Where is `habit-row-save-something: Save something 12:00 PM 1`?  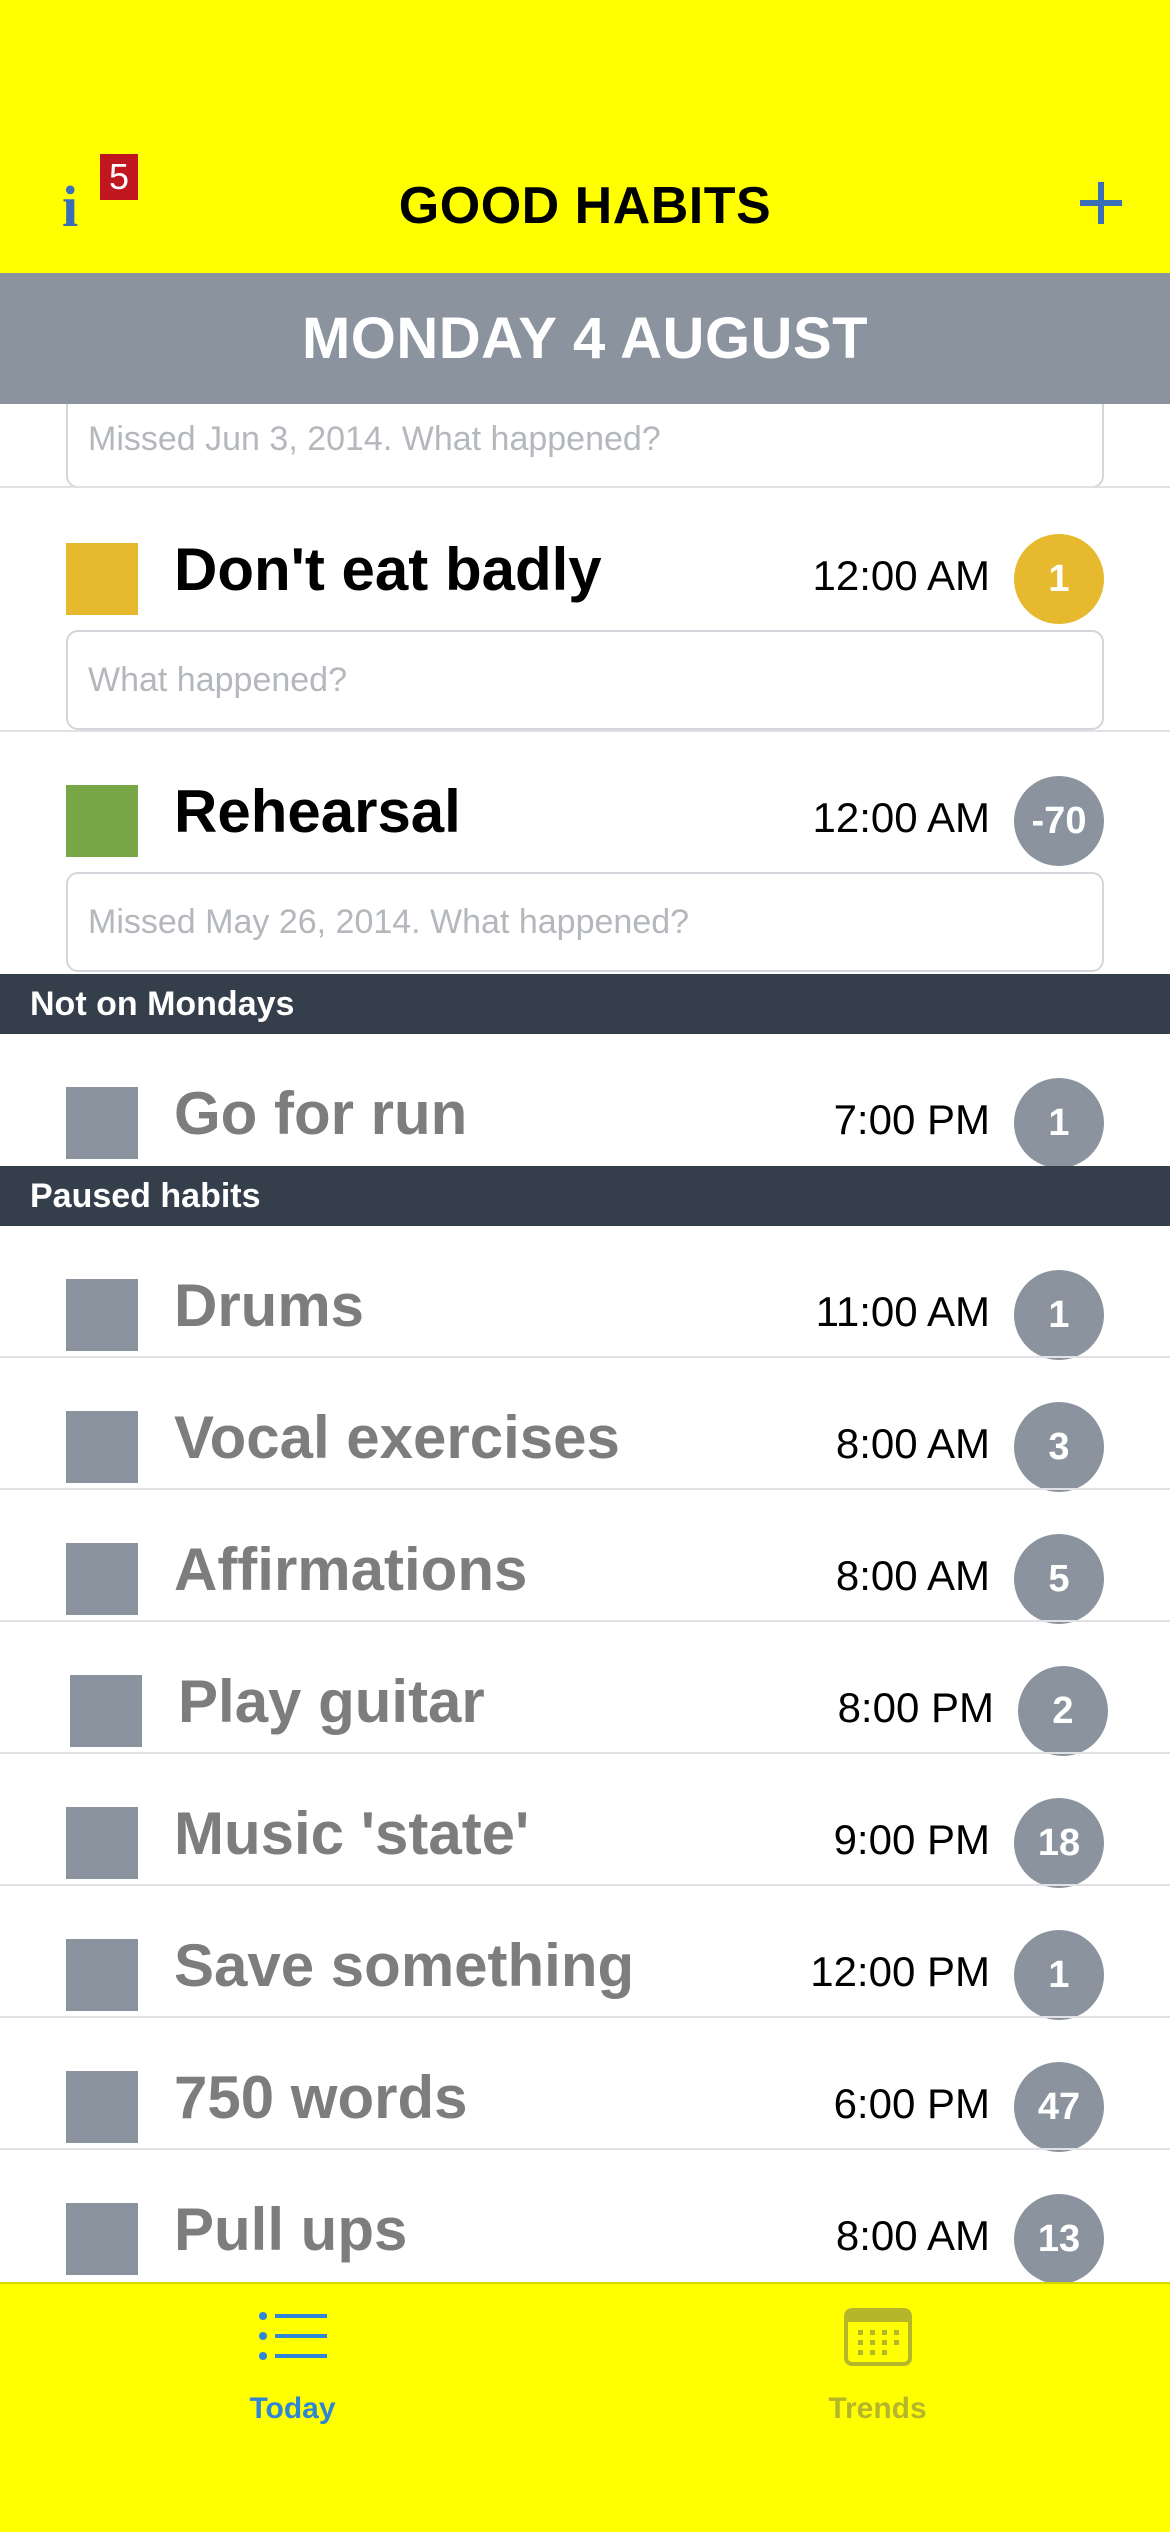 habit-row-save-something: Save something 12:00 PM 1 is located at coordinates (585, 1961).